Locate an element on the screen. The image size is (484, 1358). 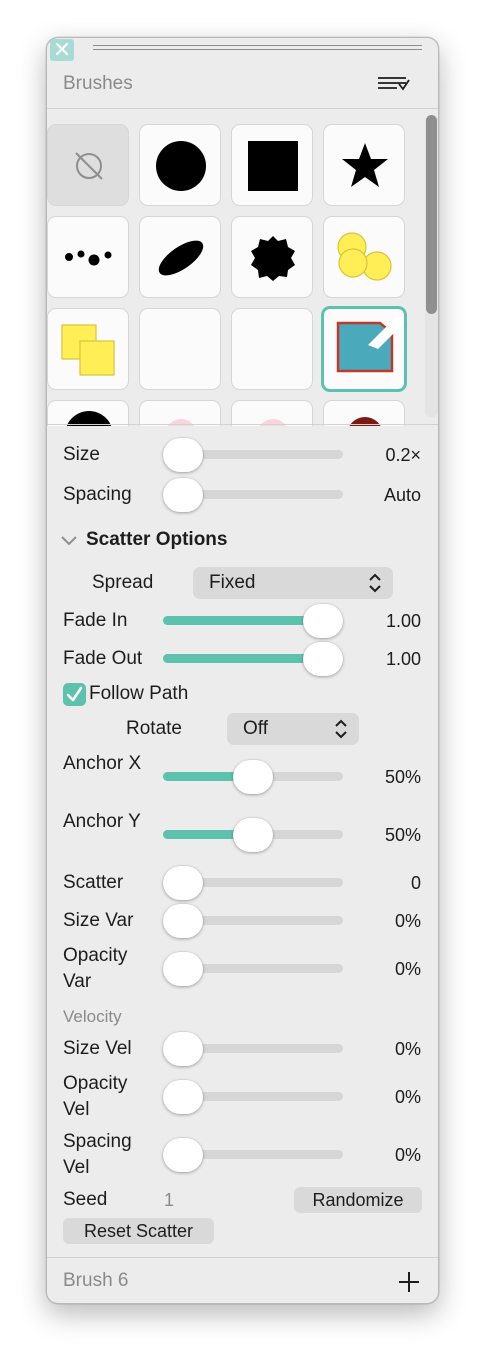
rotate-popup: Off is located at coordinates (293, 729).